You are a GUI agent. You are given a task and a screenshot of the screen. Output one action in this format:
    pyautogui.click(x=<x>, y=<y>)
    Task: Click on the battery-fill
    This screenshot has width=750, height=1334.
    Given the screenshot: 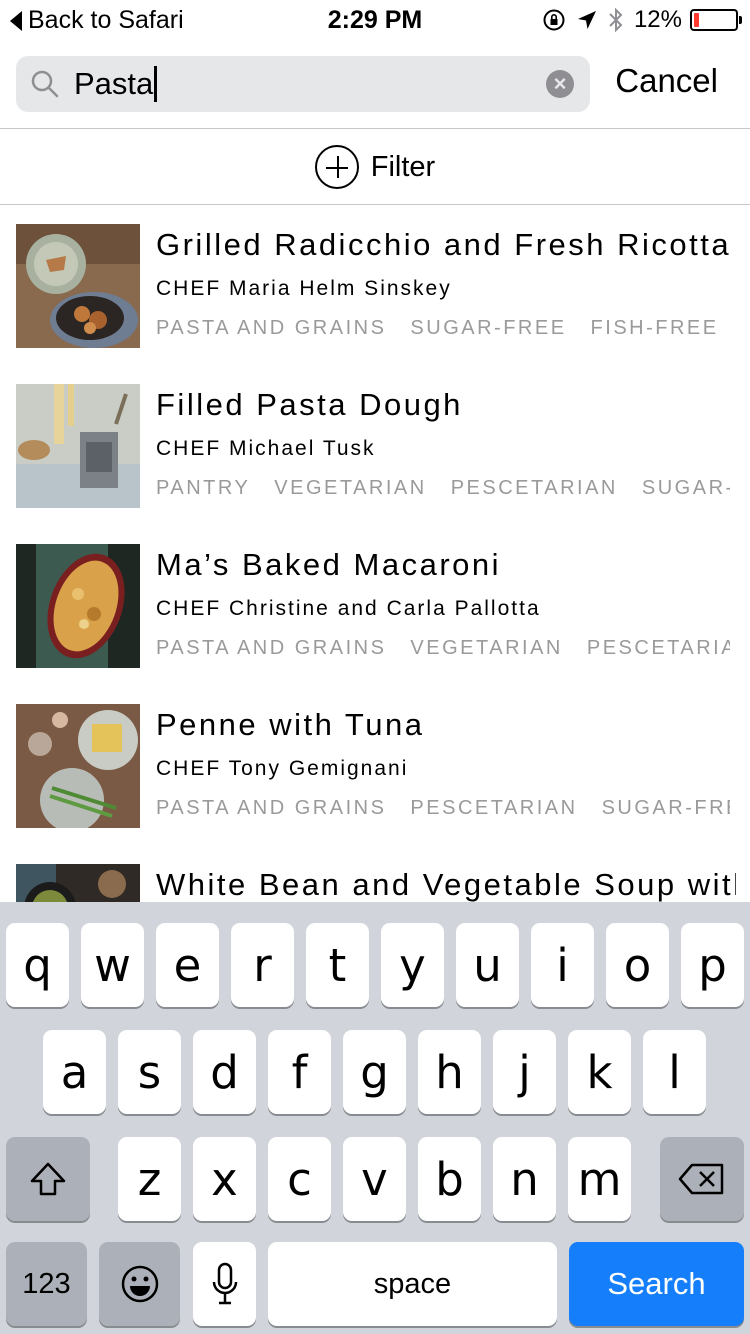 What is the action you would take?
    pyautogui.click(x=696, y=20)
    